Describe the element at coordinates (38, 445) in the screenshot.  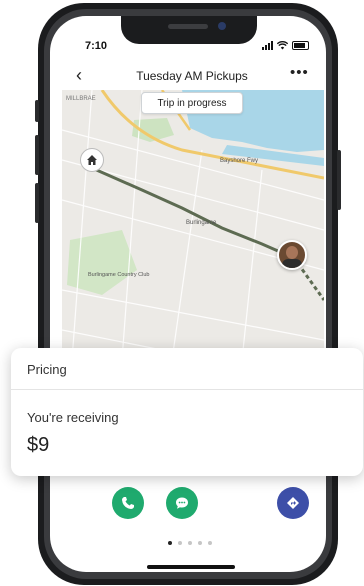
I see `receiving-amount: $9` at that location.